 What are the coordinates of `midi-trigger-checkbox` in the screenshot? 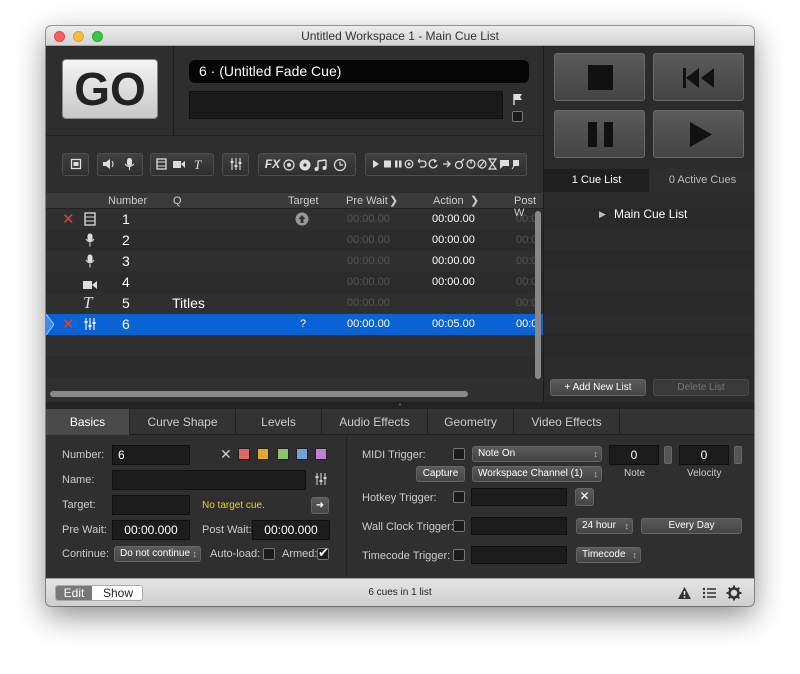 It's located at (459, 454).